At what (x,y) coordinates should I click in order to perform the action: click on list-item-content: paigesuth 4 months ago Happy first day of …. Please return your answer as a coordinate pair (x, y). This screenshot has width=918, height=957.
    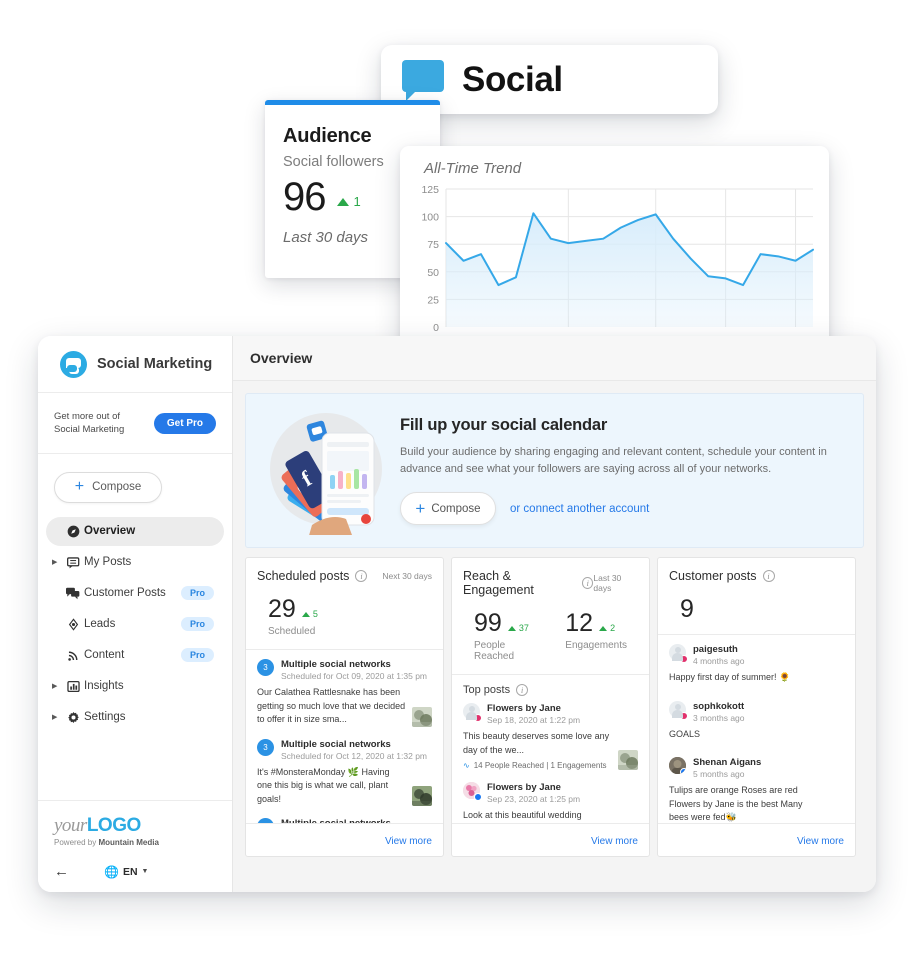
    Looking at the image, I should click on (756, 664).